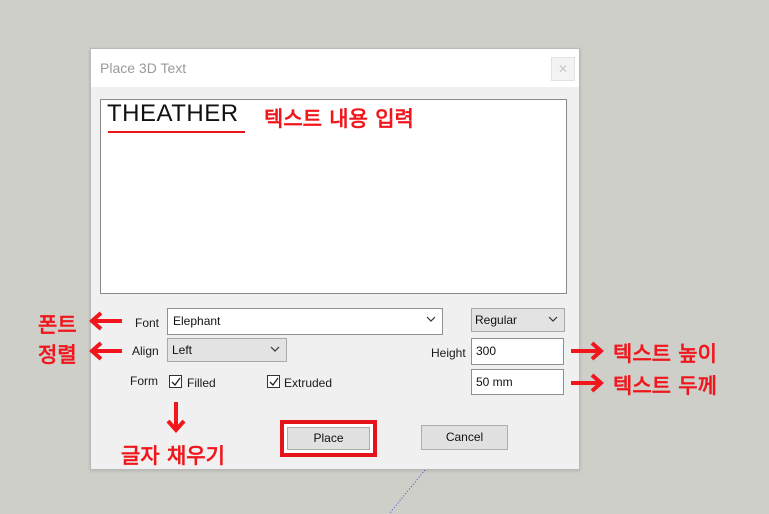 This screenshot has width=769, height=514. I want to click on text-value: THEATHER, so click(173, 113).